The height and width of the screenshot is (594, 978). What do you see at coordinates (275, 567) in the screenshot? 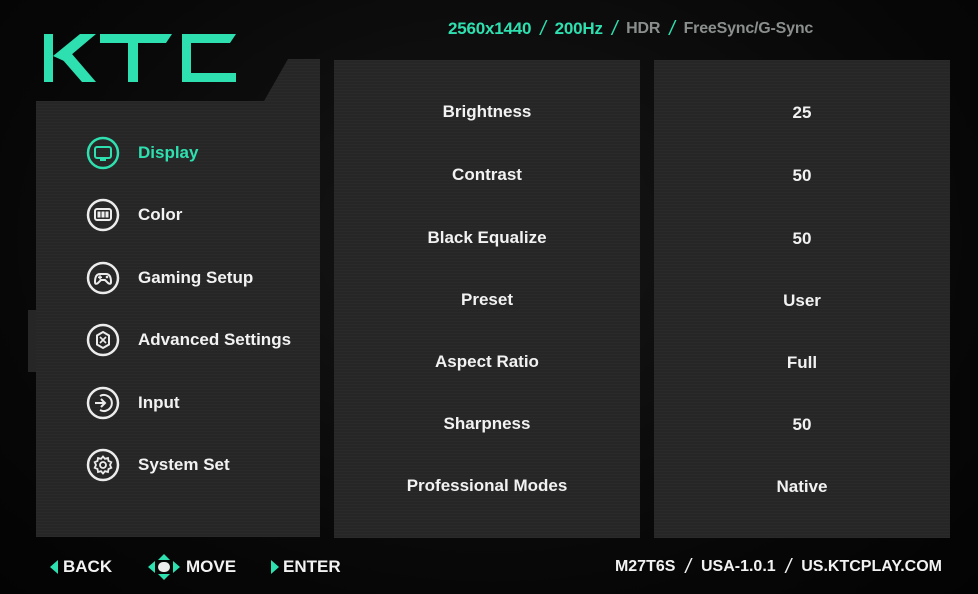
I see `arrow-right-icon` at bounding box center [275, 567].